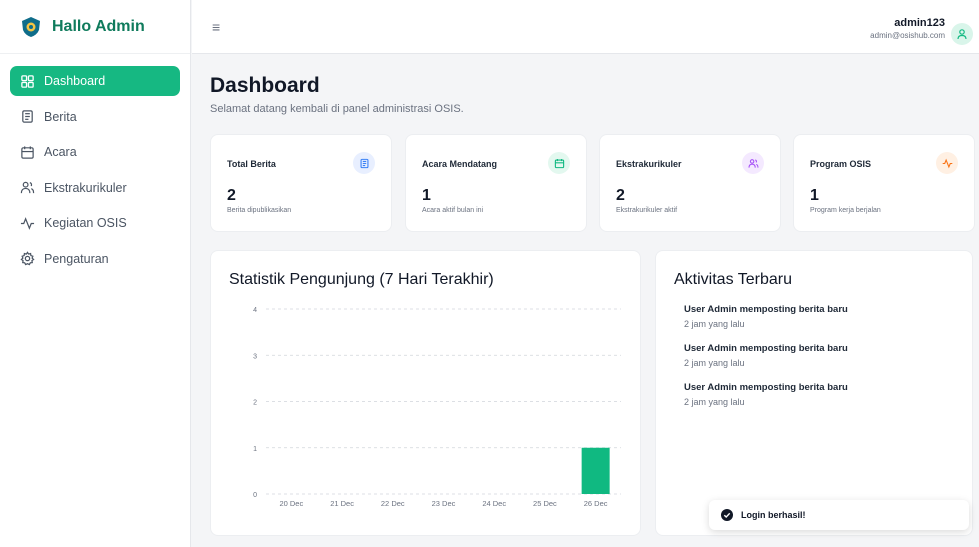  Describe the element at coordinates (60, 116) in the screenshot. I see `sidebar-item-label: Berita` at that location.